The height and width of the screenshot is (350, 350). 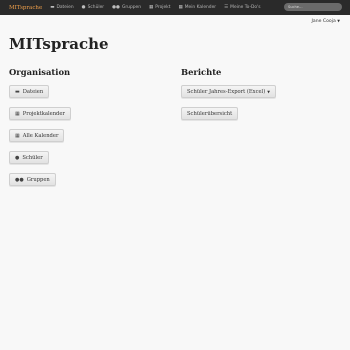 What do you see at coordinates (43, 113) in the screenshot?
I see `button-label: Projektkalender` at bounding box center [43, 113].